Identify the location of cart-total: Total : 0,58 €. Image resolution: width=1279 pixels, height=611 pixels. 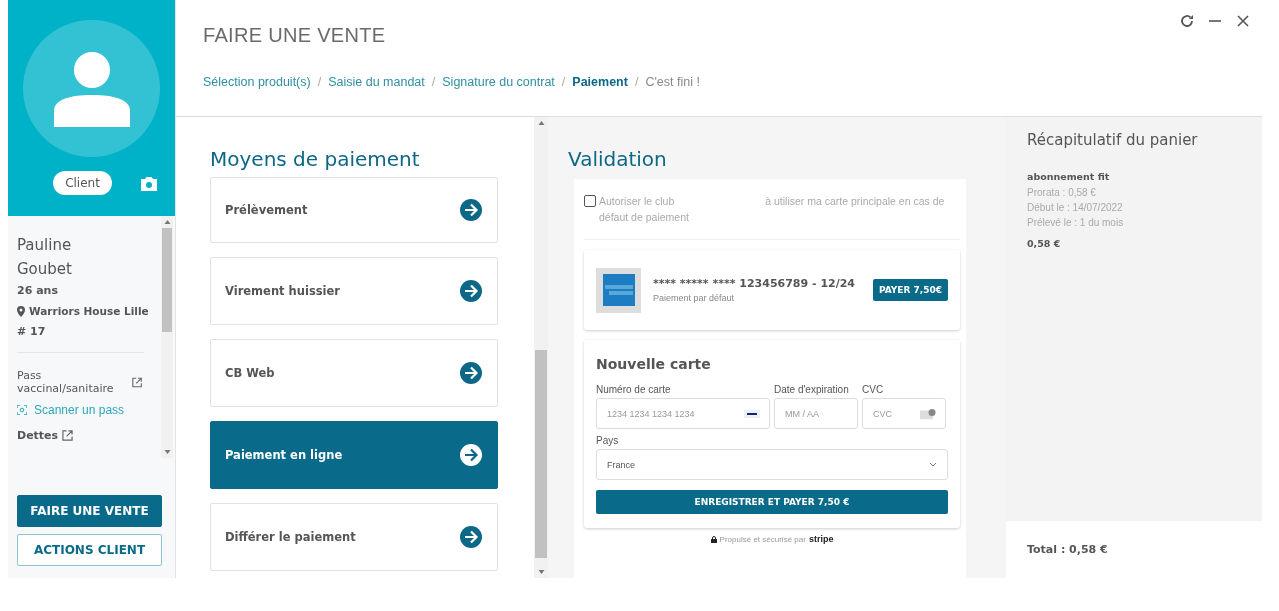
(1067, 550).